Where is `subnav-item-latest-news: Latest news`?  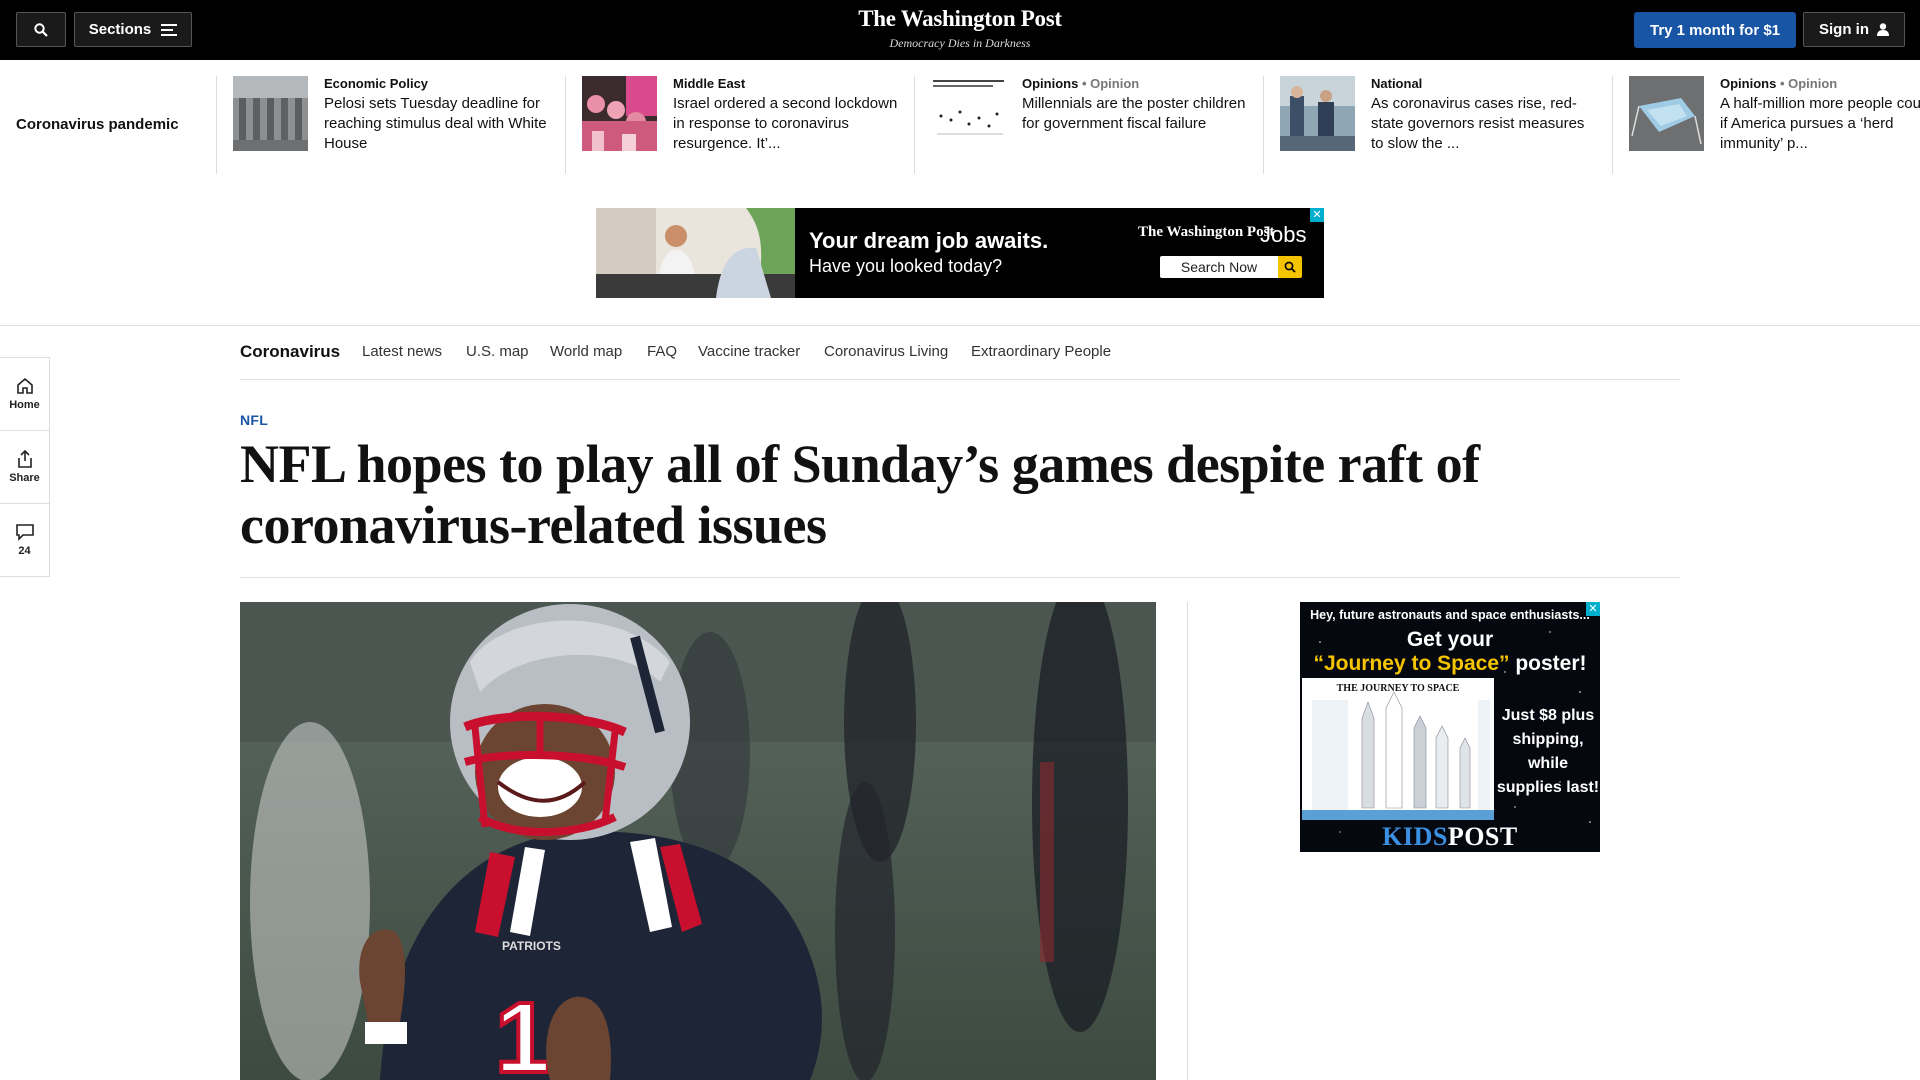 subnav-item-latest-news: Latest news is located at coordinates (402, 351).